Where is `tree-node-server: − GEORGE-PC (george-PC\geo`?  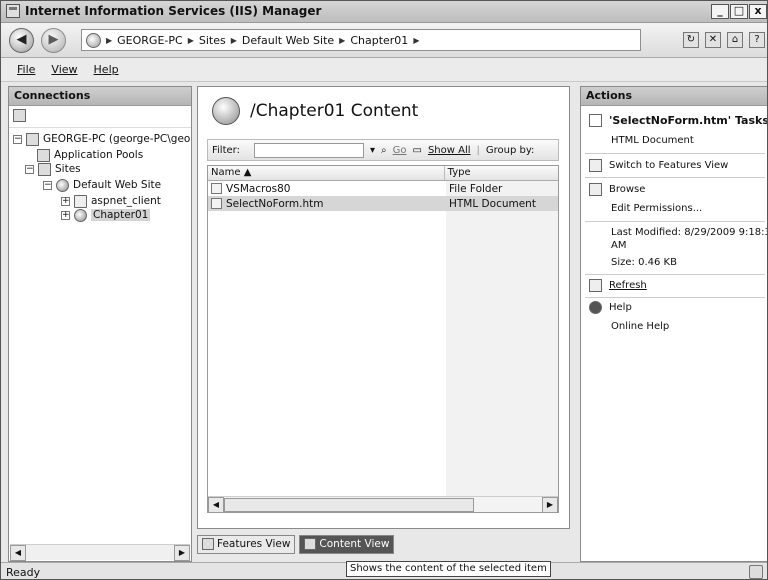 tree-node-server: − GEORGE-PC (george-PC\geo is located at coordinates (101, 139).